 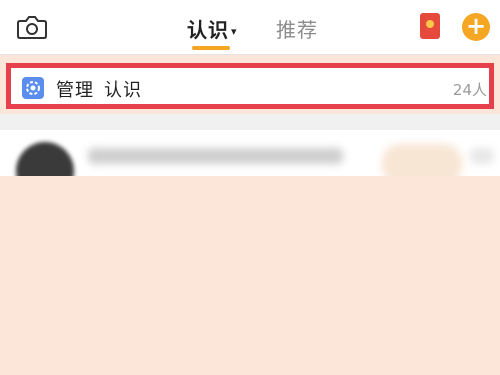 What do you see at coordinates (211, 48) in the screenshot?
I see `active-tab-indicator` at bounding box center [211, 48].